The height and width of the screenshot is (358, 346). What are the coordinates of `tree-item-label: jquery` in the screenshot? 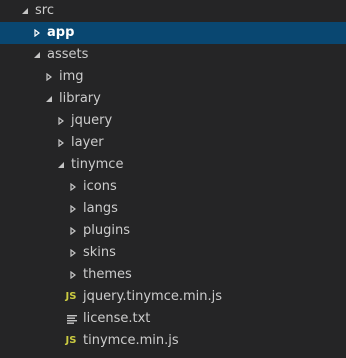 It's located at (92, 120).